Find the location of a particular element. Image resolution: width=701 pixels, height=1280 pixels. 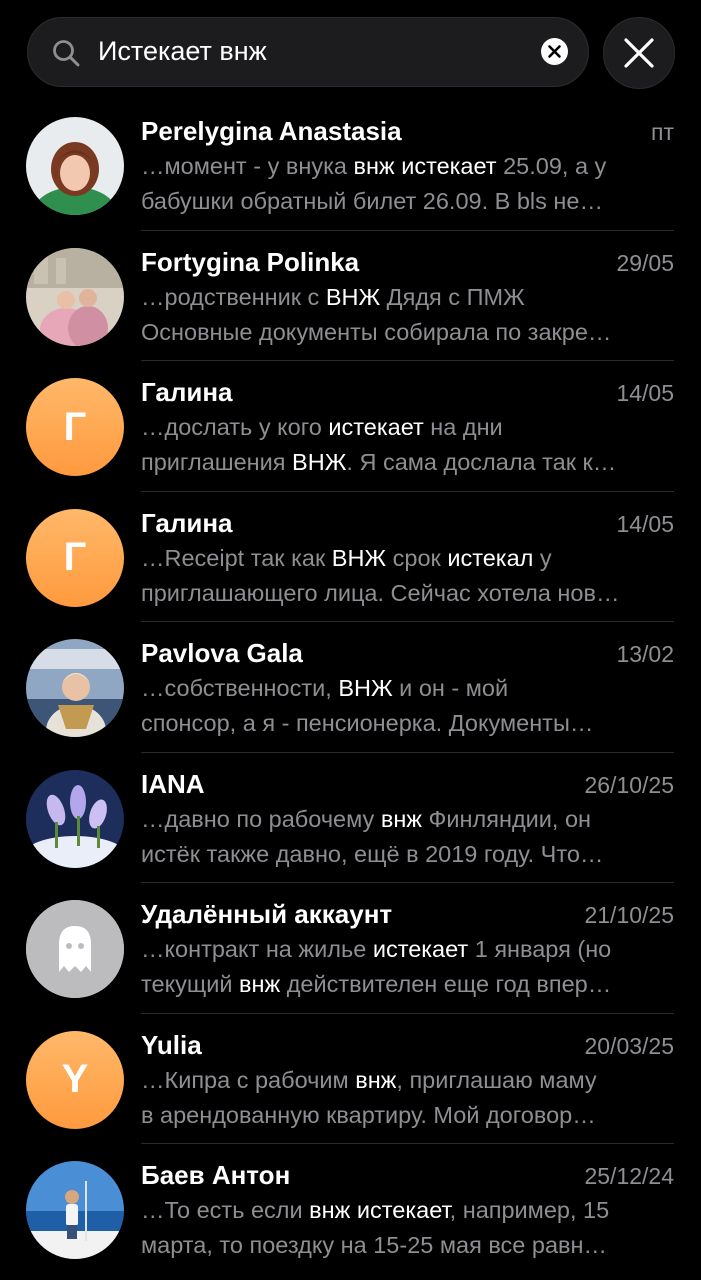

snippet-text: …родственник с is located at coordinates (233, 296).